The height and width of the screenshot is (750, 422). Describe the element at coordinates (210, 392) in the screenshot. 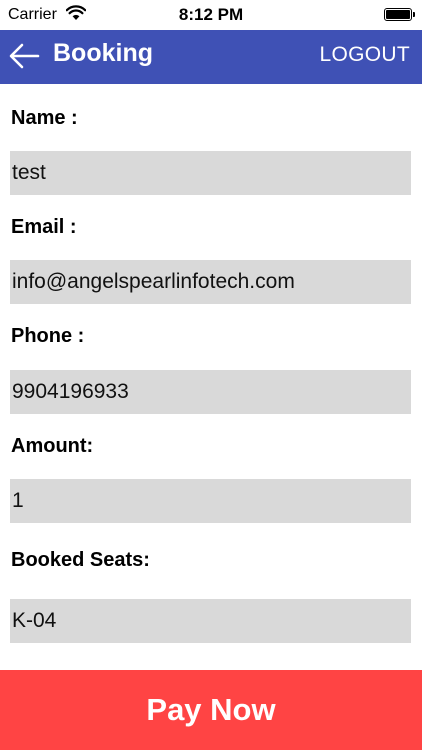

I see `phone-field` at that location.